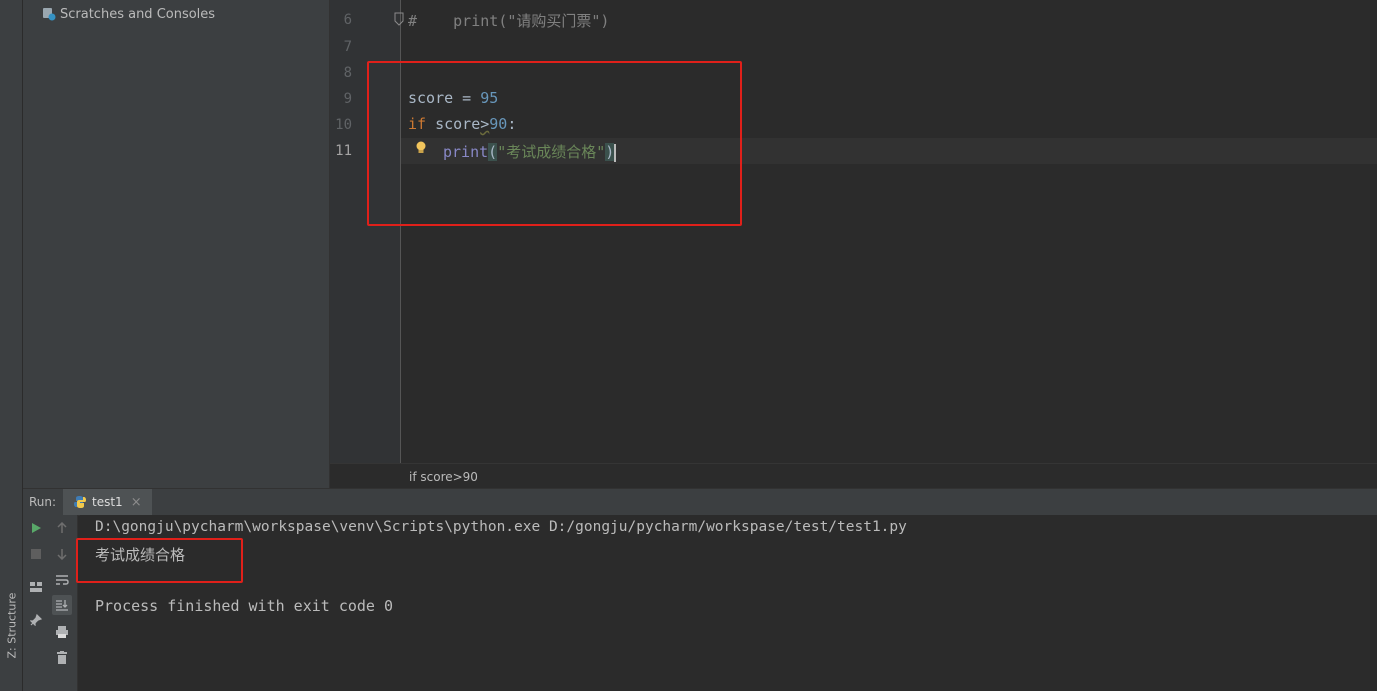  I want to click on soft-wrap-button, so click(62, 580).